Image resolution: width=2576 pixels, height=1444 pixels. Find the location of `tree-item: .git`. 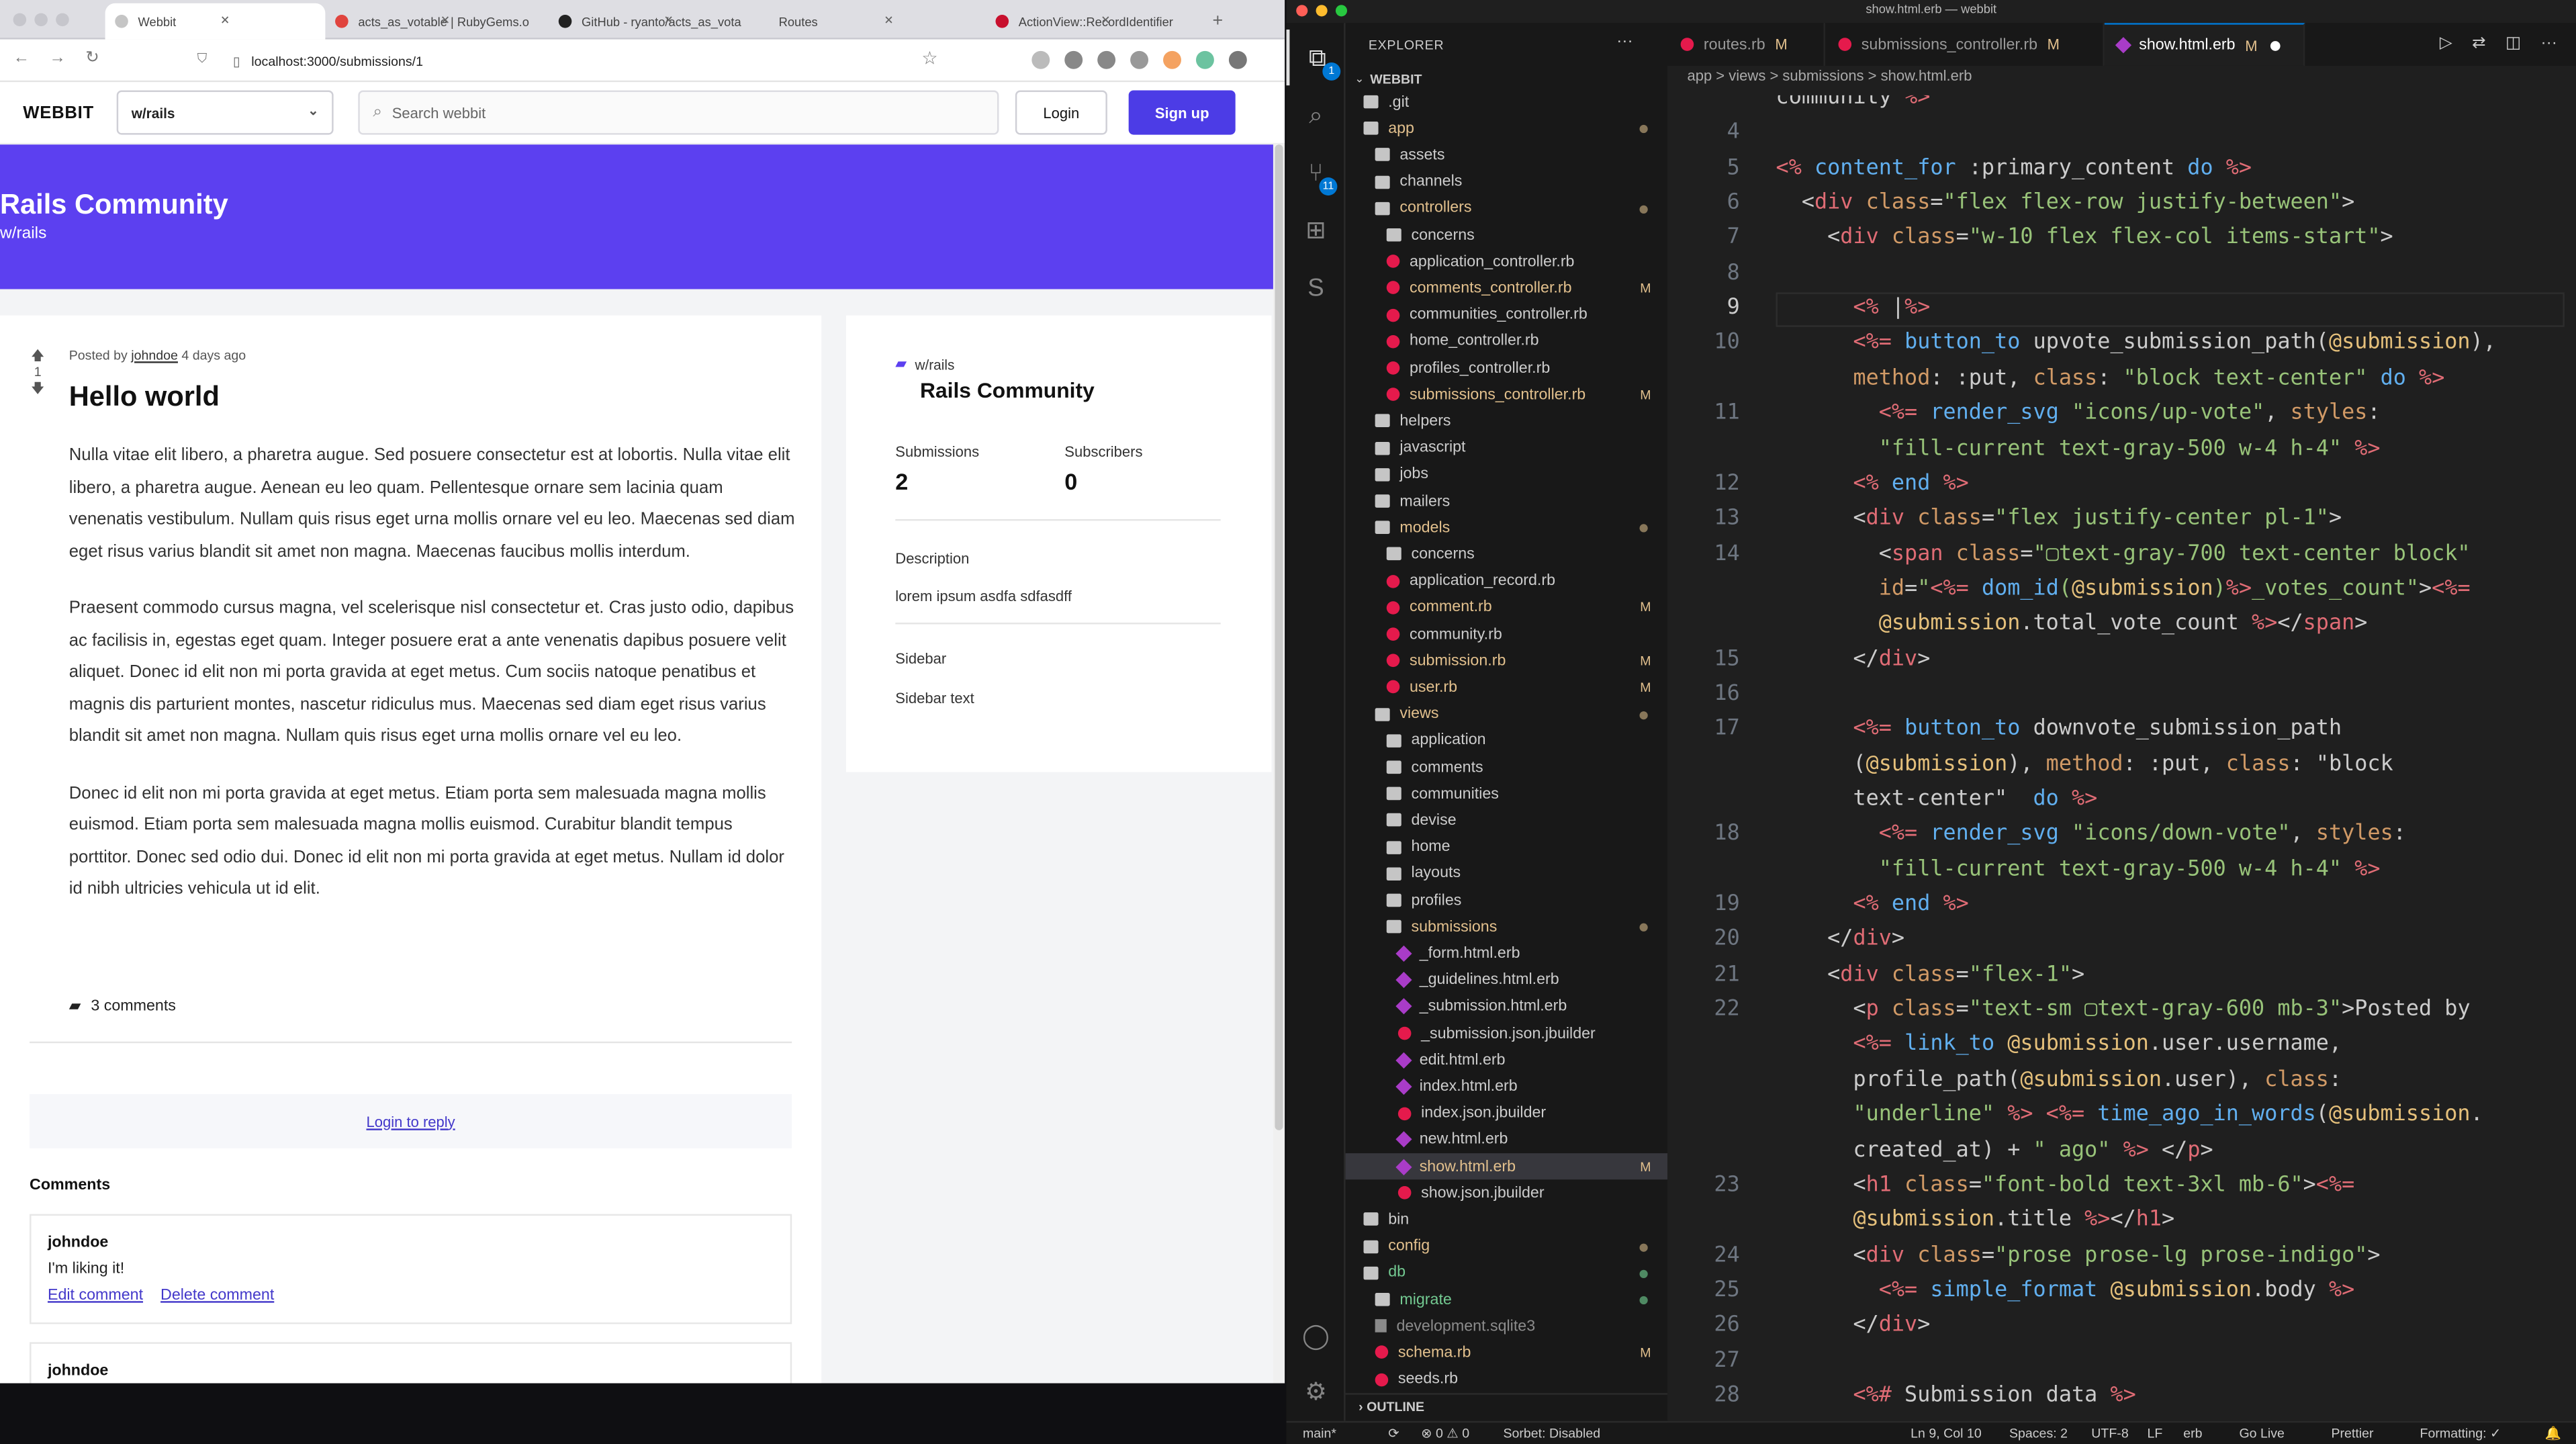

tree-item: .git is located at coordinates (1506, 103).